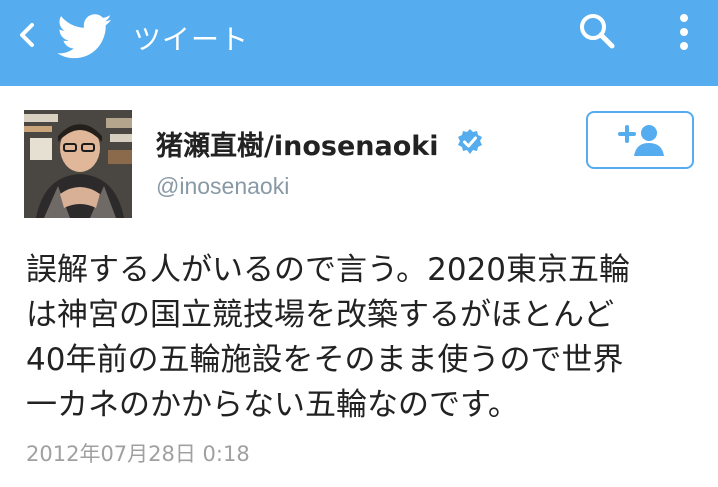 Image resolution: width=718 pixels, height=487 pixels. What do you see at coordinates (470, 142) in the screenshot?
I see `verified-badge-icon` at bounding box center [470, 142].